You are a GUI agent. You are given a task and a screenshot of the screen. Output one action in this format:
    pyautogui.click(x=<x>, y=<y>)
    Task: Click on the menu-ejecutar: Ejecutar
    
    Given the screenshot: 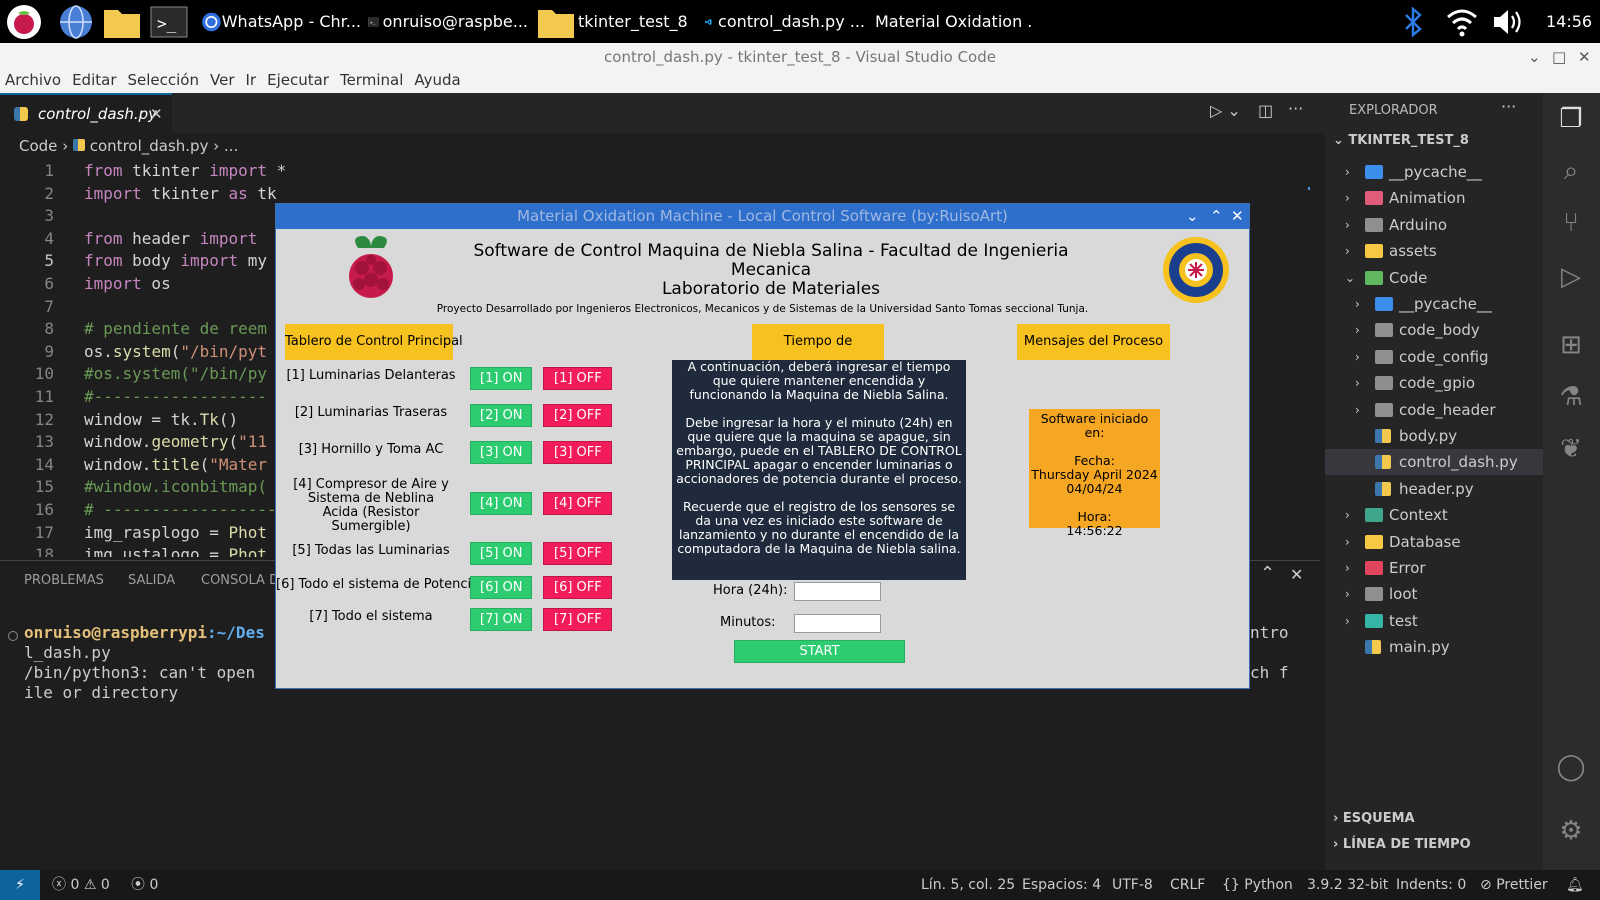 What is the action you would take?
    pyautogui.click(x=298, y=80)
    